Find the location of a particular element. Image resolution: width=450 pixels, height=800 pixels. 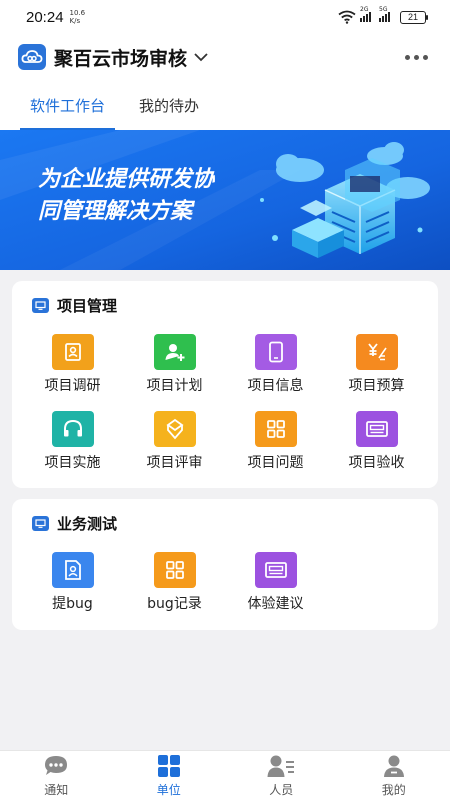

item-project-review: 项目评审 is located at coordinates (174, 441).